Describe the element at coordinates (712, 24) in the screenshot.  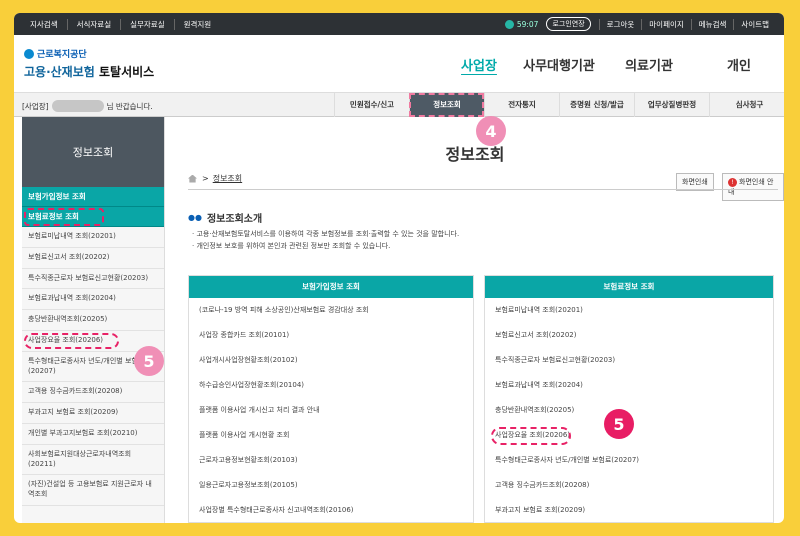
I see `menu-search-link: 메뉴검색` at that location.